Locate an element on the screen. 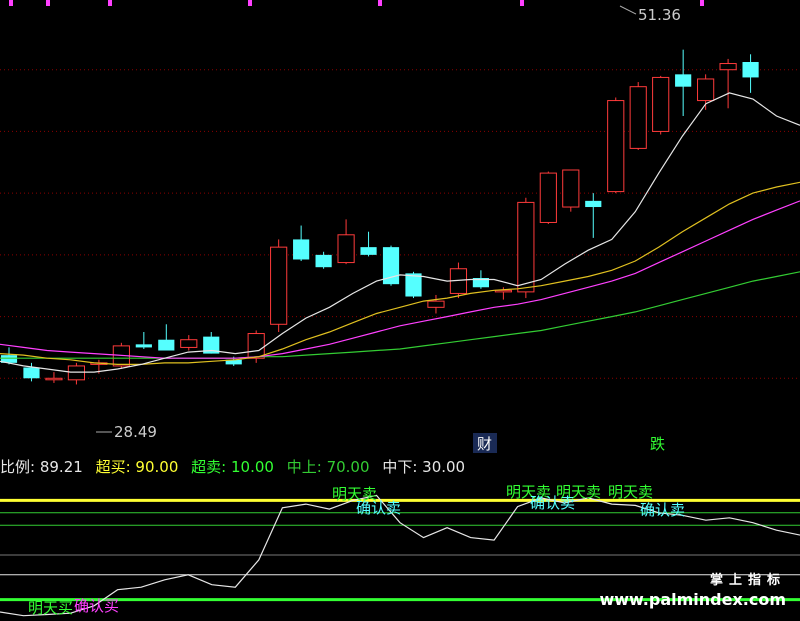  signal-confirm-sell-2: 确认卖 is located at coordinates (552, 503).